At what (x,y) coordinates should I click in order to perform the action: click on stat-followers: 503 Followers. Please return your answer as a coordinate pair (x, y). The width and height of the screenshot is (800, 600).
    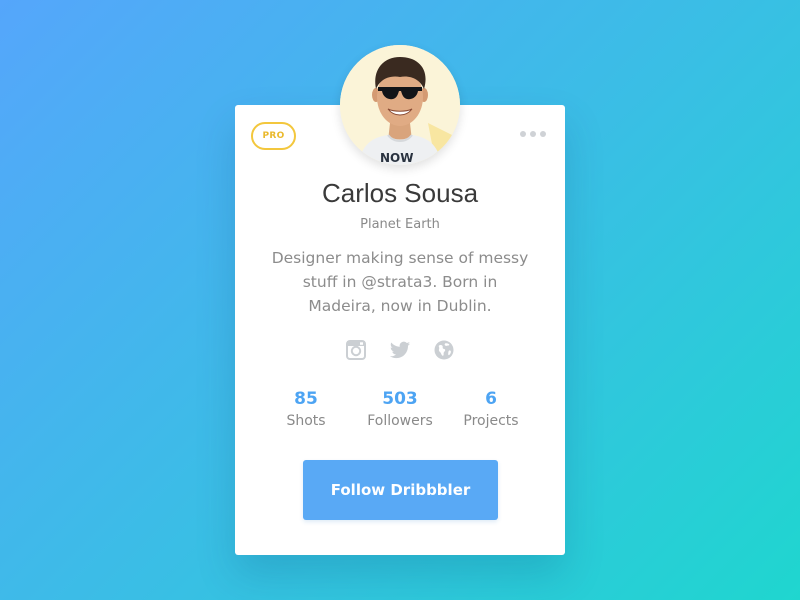
    Looking at the image, I should click on (400, 410).